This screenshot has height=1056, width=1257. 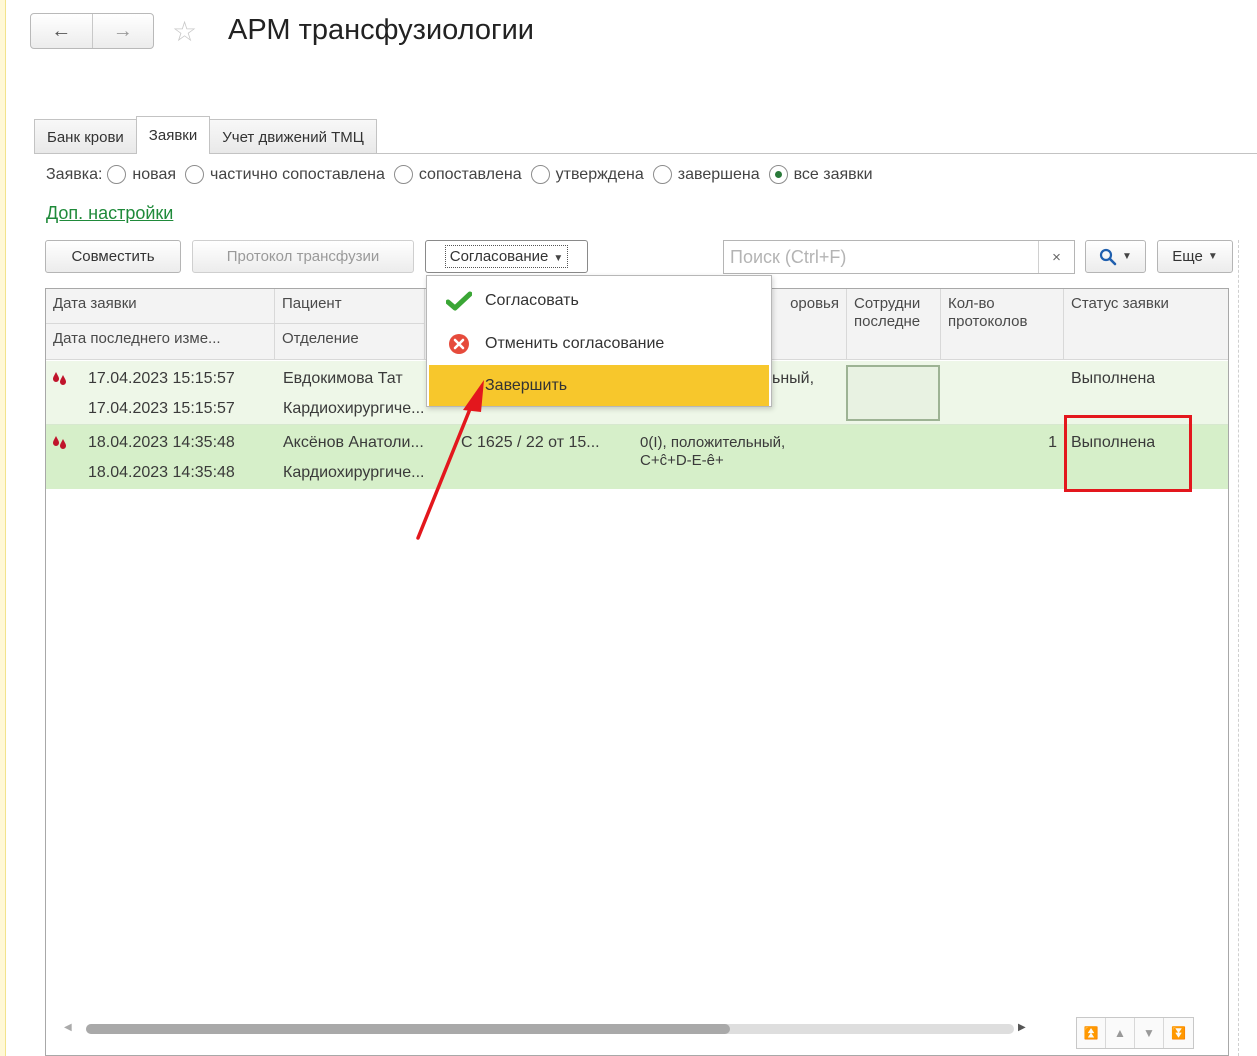 I want to click on search-icon, so click(x=1108, y=256).